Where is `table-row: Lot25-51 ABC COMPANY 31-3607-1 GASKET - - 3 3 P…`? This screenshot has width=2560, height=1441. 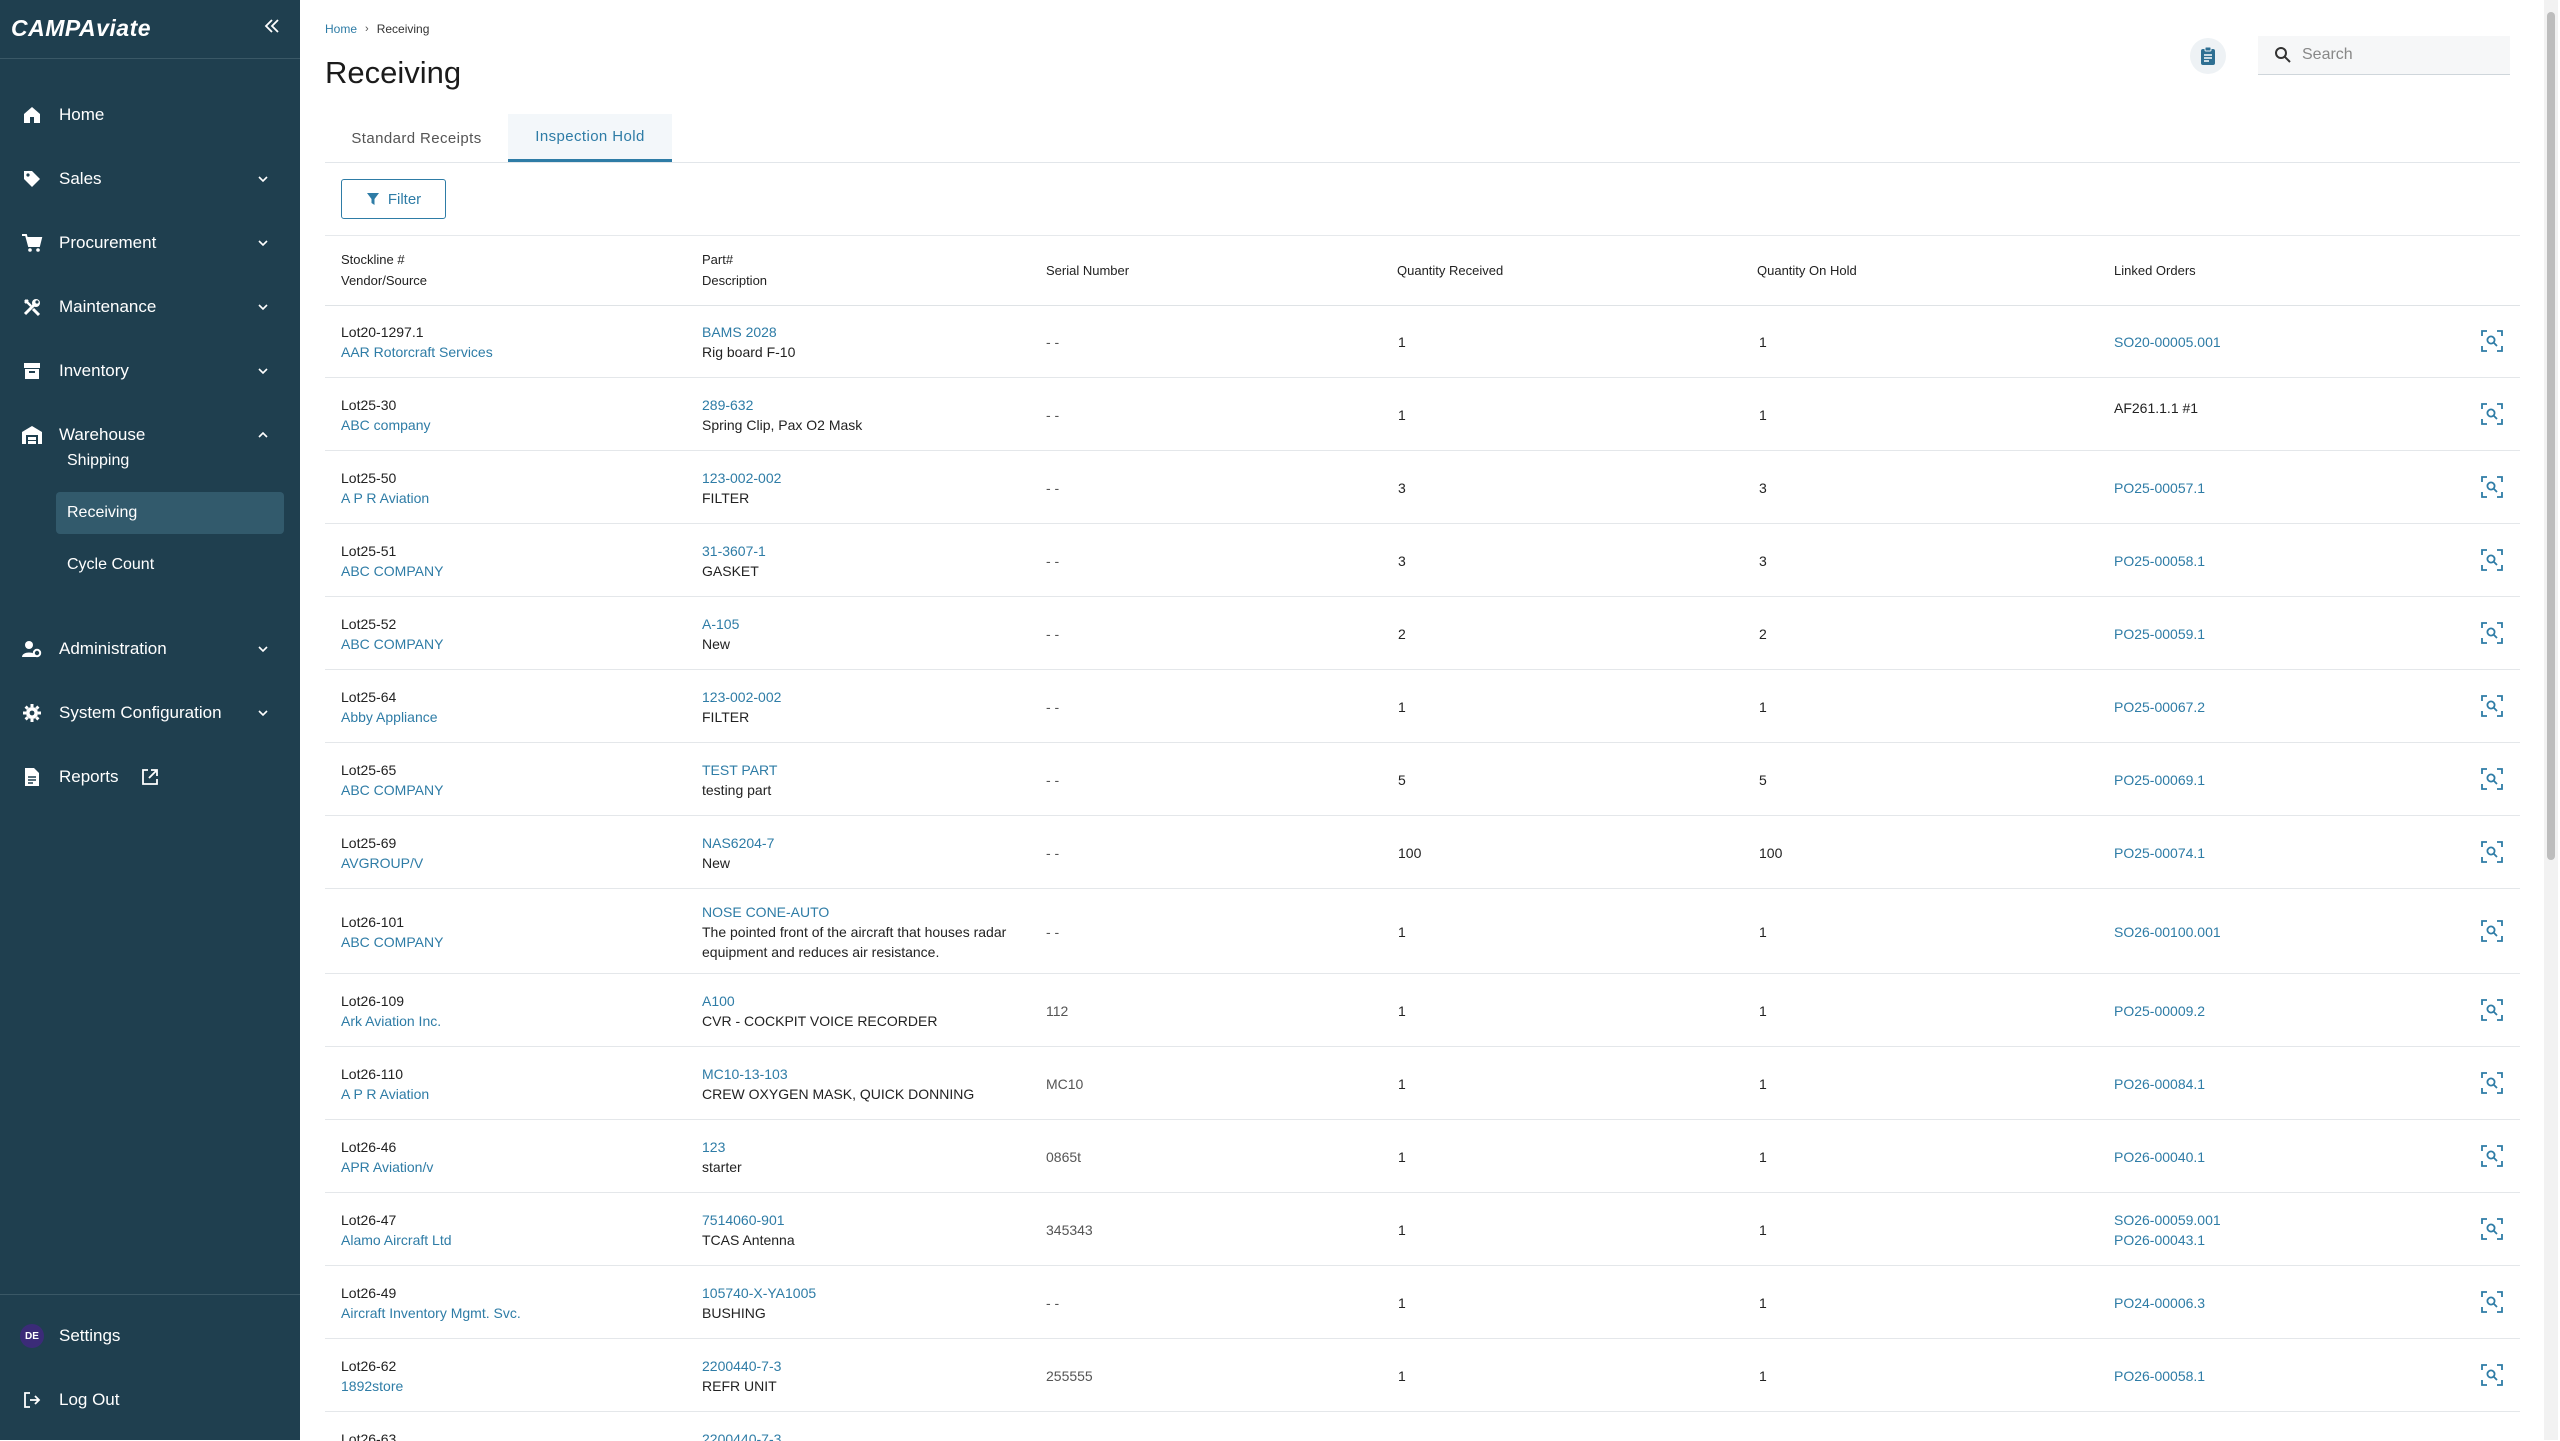
table-row: Lot25-51 ABC COMPANY 31-3607-1 GASKET - - 3 3 P… is located at coordinates (1422, 560).